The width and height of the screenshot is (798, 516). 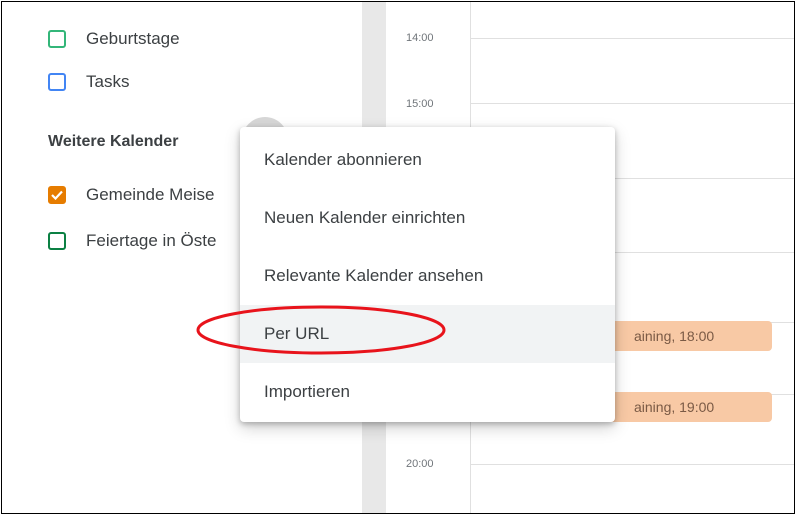 I want to click on menu-item-subscribe: Kalender abonnieren, so click(x=427, y=160).